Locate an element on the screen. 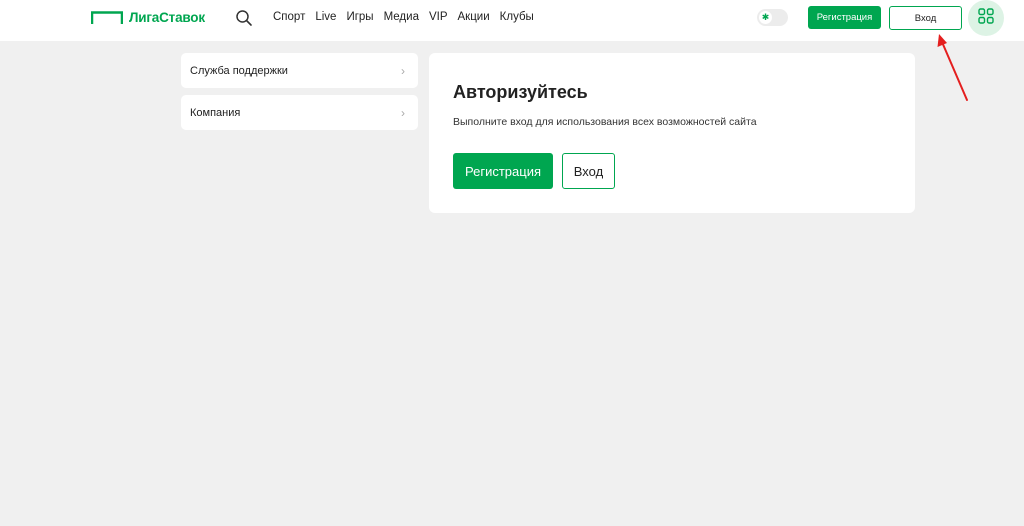 Image resolution: width=1024 pixels, height=526 pixels. theme-toggle: ✱ is located at coordinates (772, 17).